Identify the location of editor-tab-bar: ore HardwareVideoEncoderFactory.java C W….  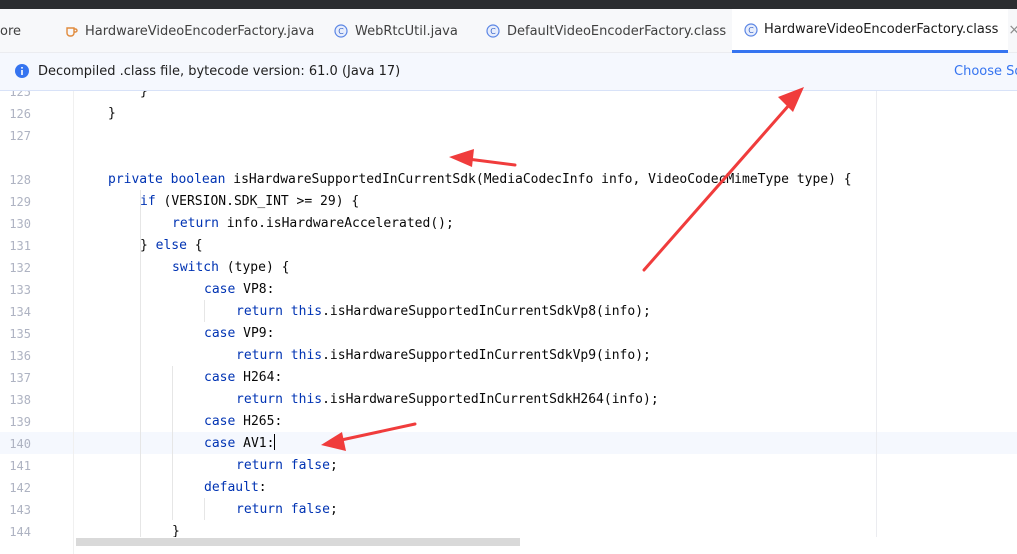
(508, 31).